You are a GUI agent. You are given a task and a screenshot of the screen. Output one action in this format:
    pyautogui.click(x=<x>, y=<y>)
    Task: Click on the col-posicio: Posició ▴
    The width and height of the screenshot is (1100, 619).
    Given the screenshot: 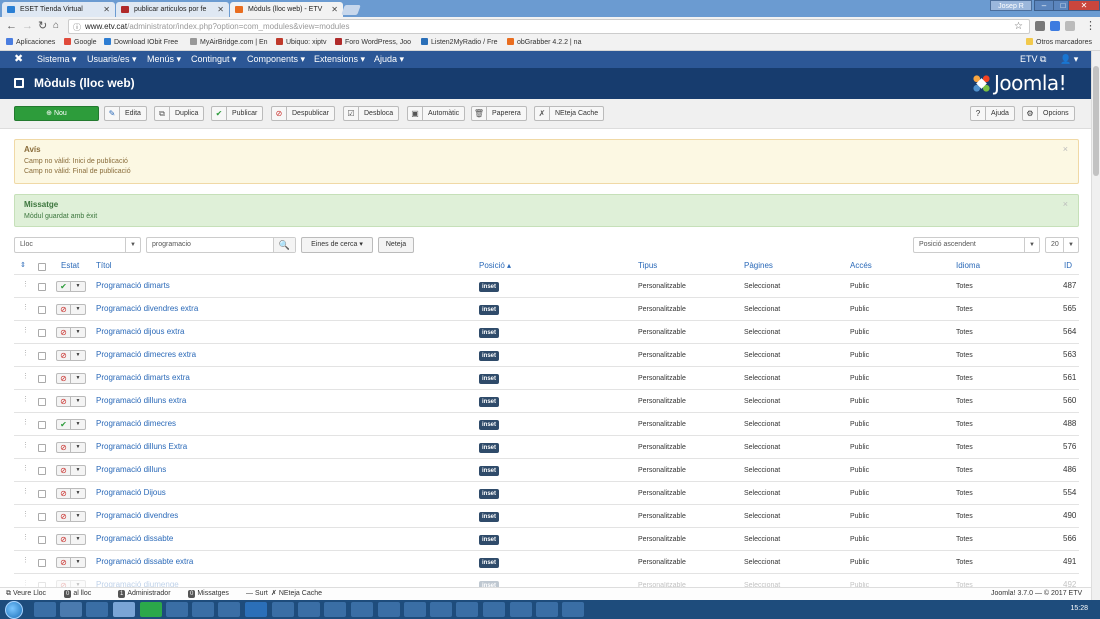 What is the action you would take?
    pyautogui.click(x=495, y=266)
    